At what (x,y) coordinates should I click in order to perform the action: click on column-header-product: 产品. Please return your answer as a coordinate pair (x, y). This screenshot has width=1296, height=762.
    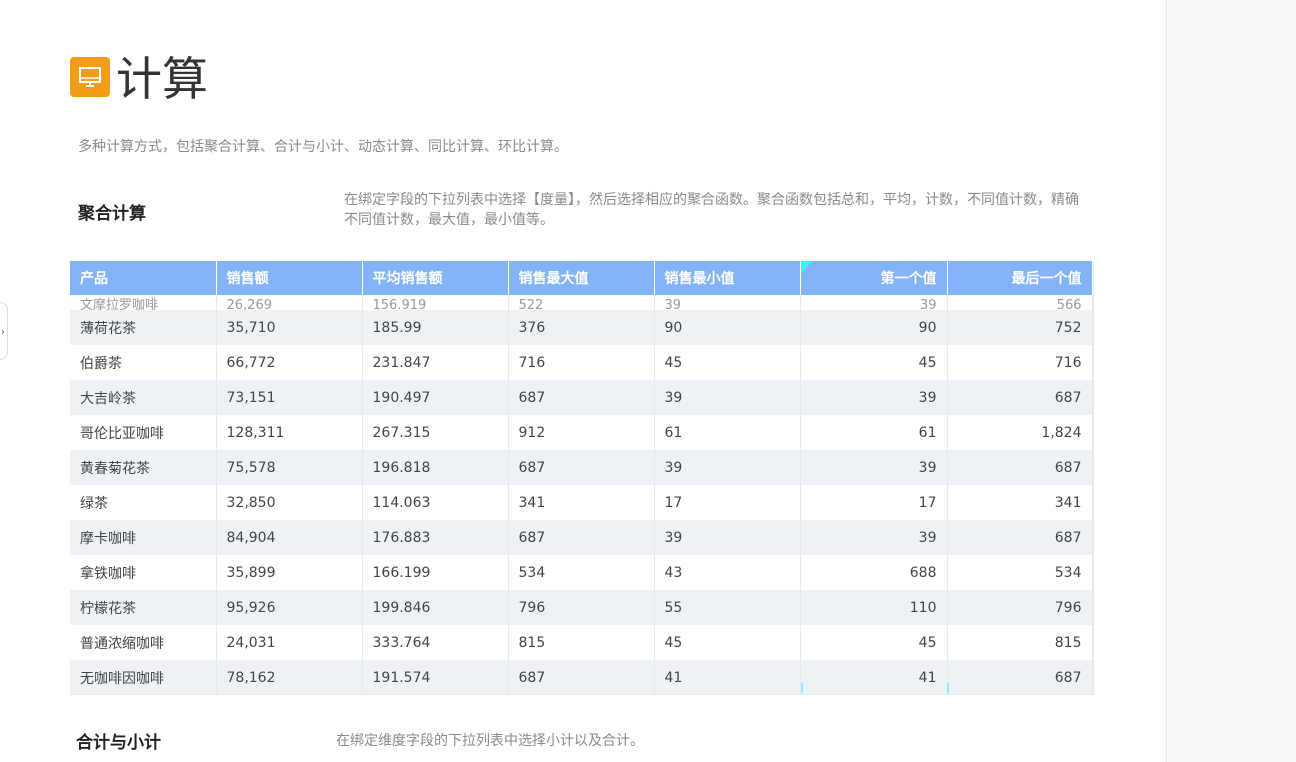
    Looking at the image, I should click on (143, 278).